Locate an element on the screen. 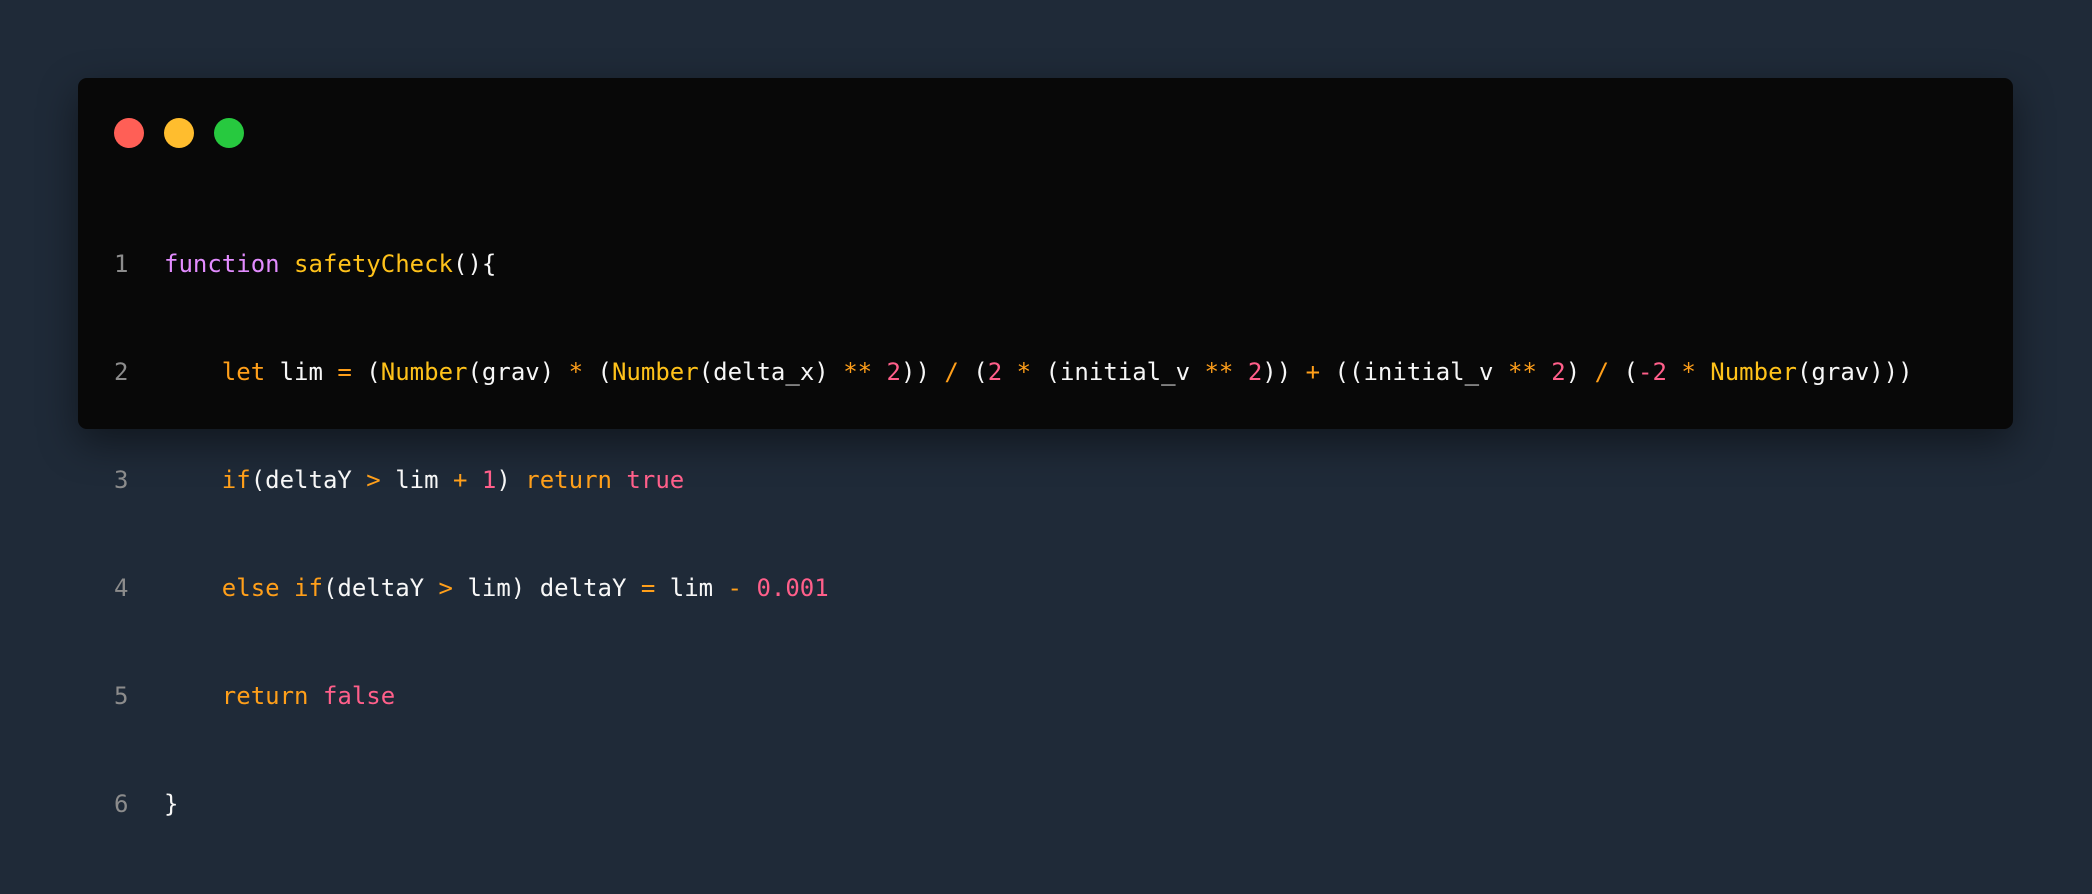 The height and width of the screenshot is (894, 2092). maximize-window-dot is located at coordinates (229, 133).